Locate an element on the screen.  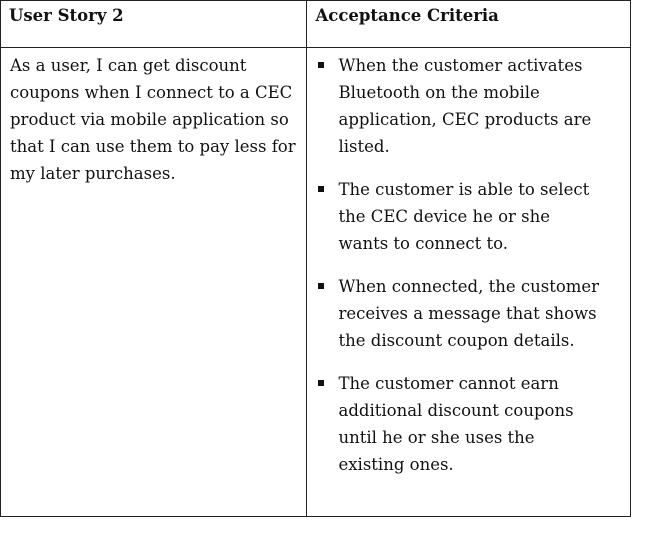
table-header-row: User Story 2 Acceptance Criteria is located at coordinates (315, 24).